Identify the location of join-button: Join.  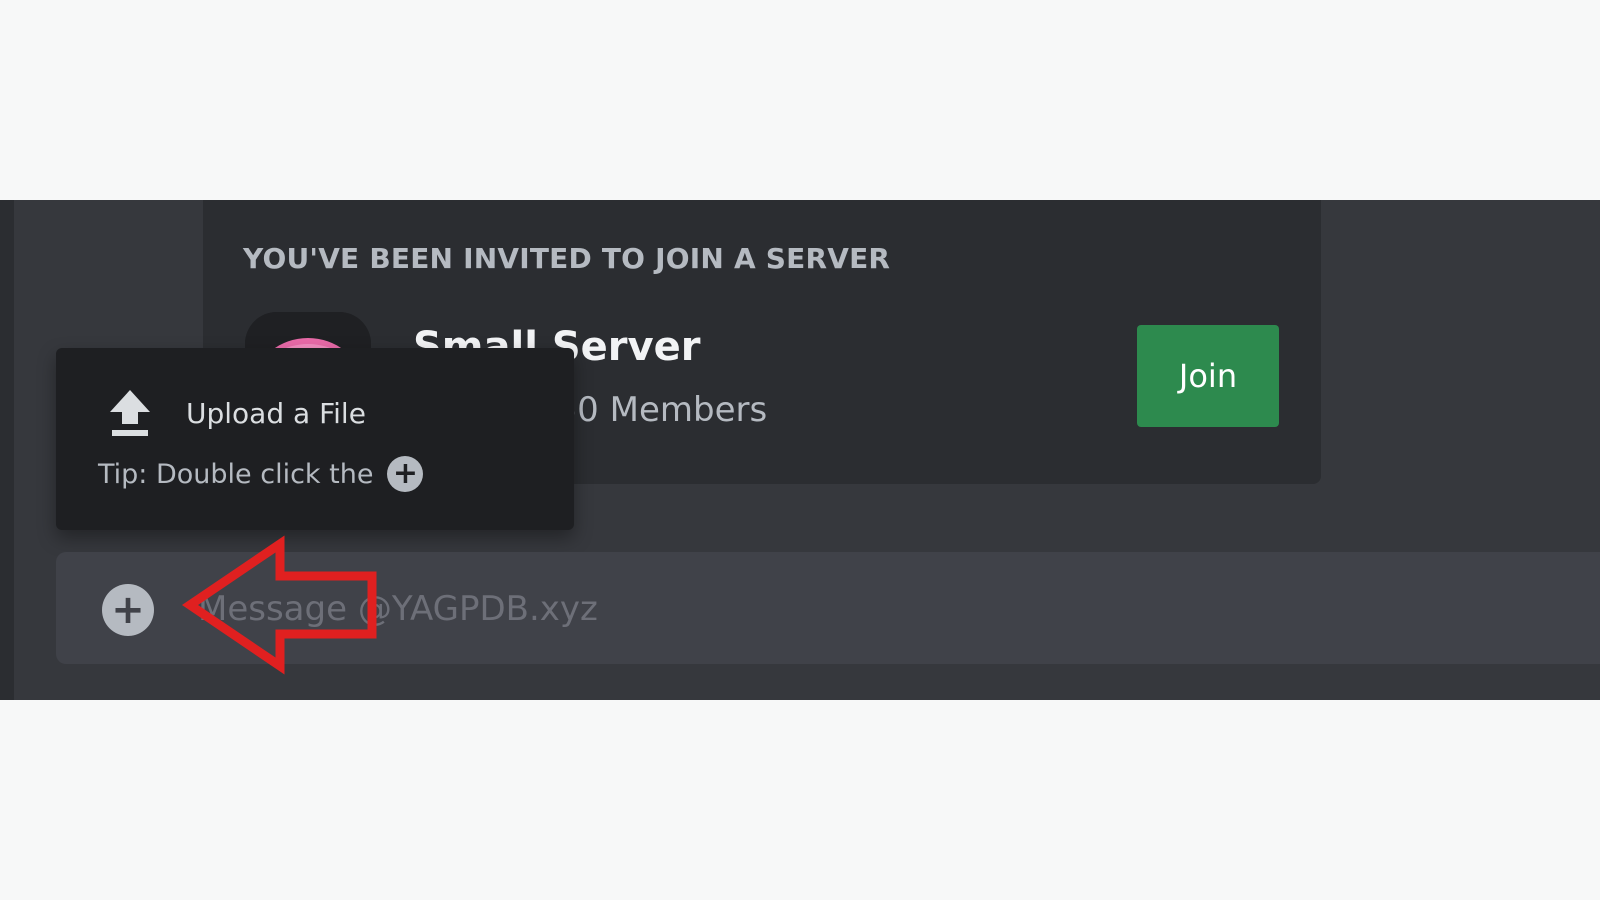
(1208, 376).